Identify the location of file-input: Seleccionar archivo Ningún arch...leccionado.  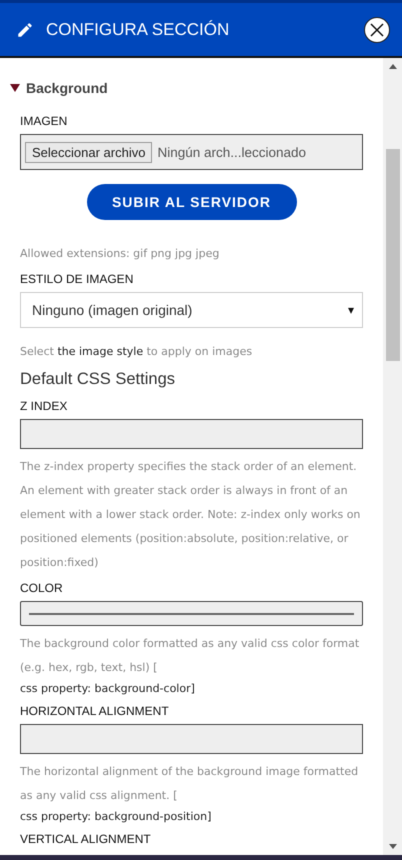
(191, 152).